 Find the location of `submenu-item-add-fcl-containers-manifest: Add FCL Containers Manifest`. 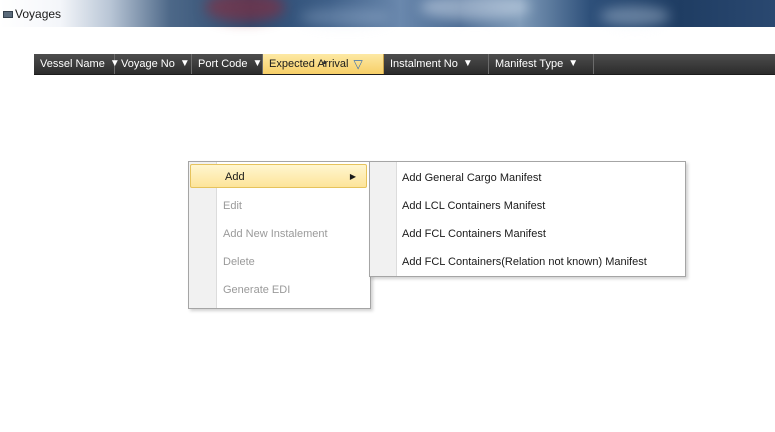

submenu-item-add-fcl-containers-manifest: Add FCL Containers Manifest is located at coordinates (527, 234).